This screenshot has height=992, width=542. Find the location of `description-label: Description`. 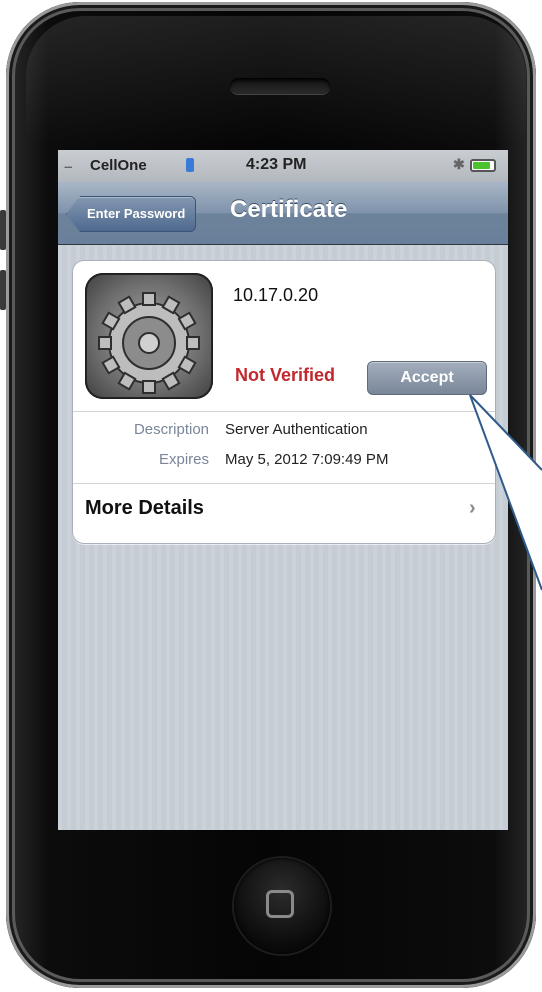

description-label: Description is located at coordinates (171, 429).